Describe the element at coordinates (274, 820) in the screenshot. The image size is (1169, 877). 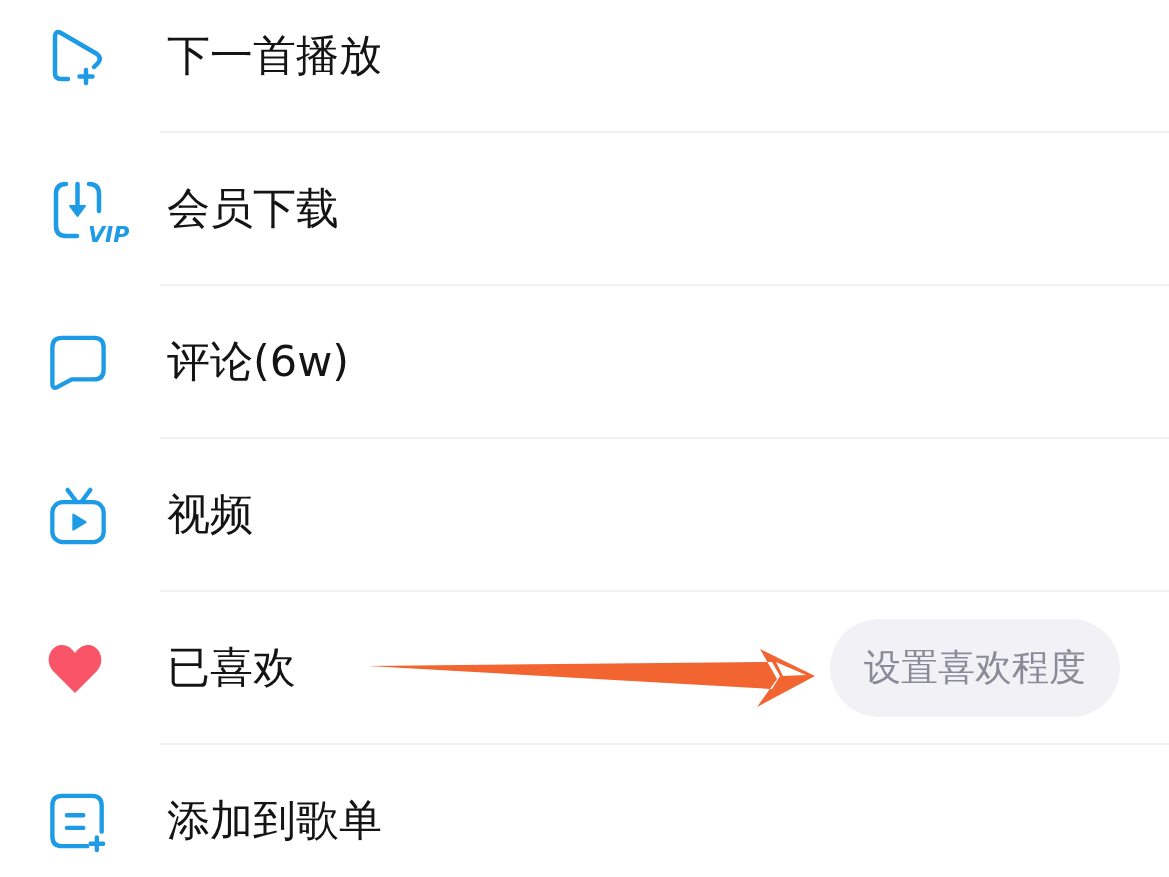
I see `menu-label: 添加到歌单` at that location.